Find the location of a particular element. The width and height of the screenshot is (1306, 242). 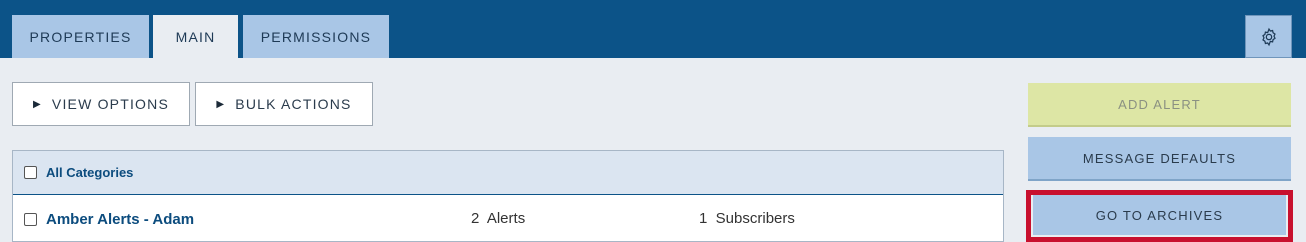

category-name-link: Amber Alerts - Adam is located at coordinates (120, 219).